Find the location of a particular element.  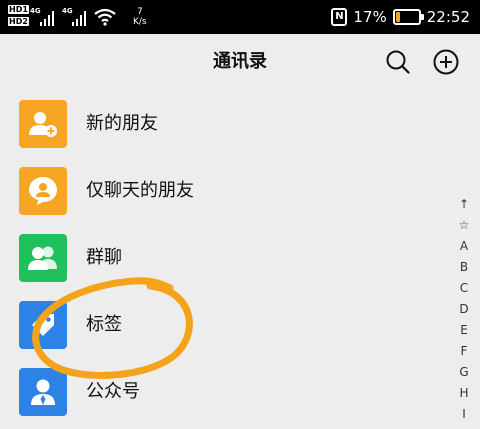

index-f: F is located at coordinates (464, 351).